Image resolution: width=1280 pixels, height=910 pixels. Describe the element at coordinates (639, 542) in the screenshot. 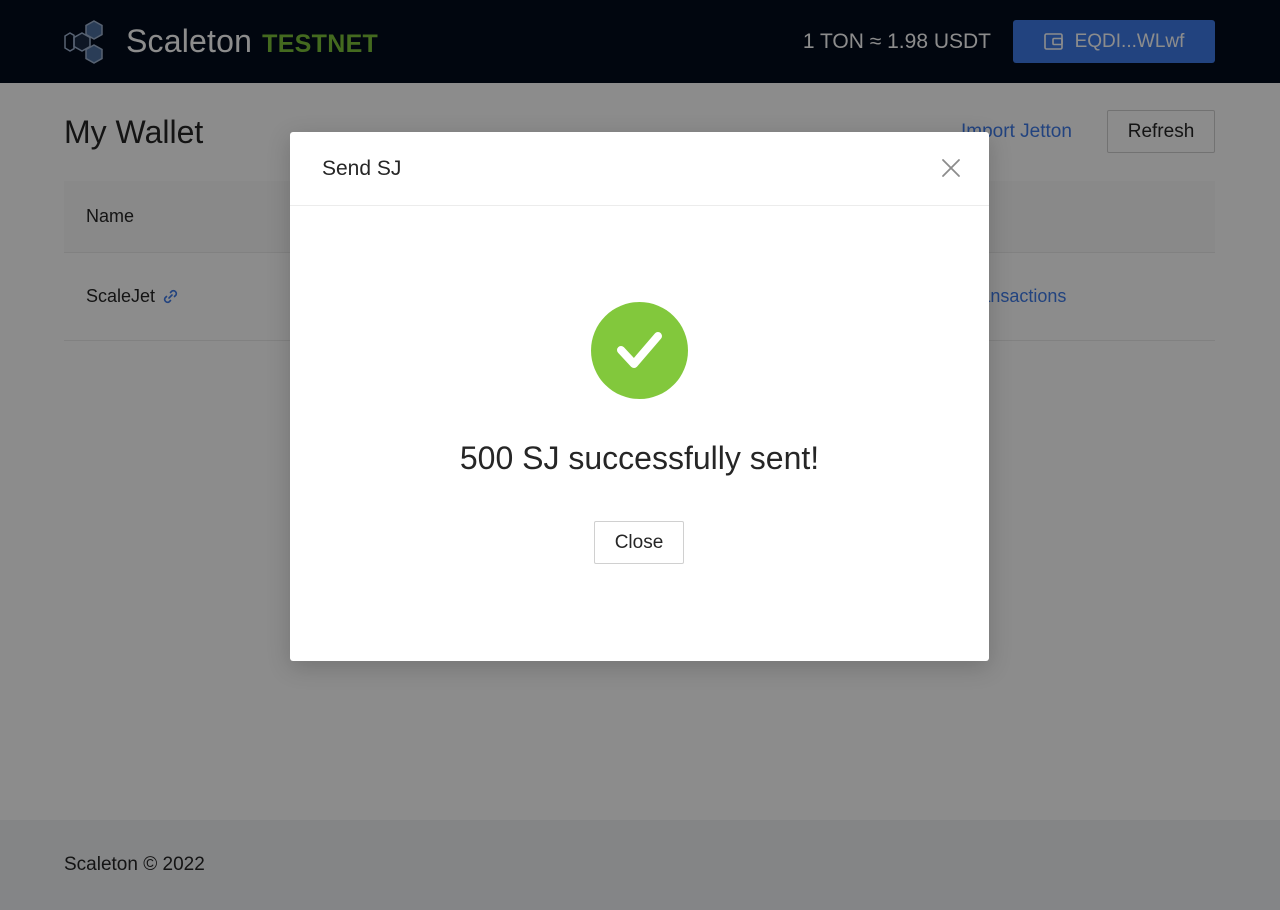

I see `close-button: Close` at that location.